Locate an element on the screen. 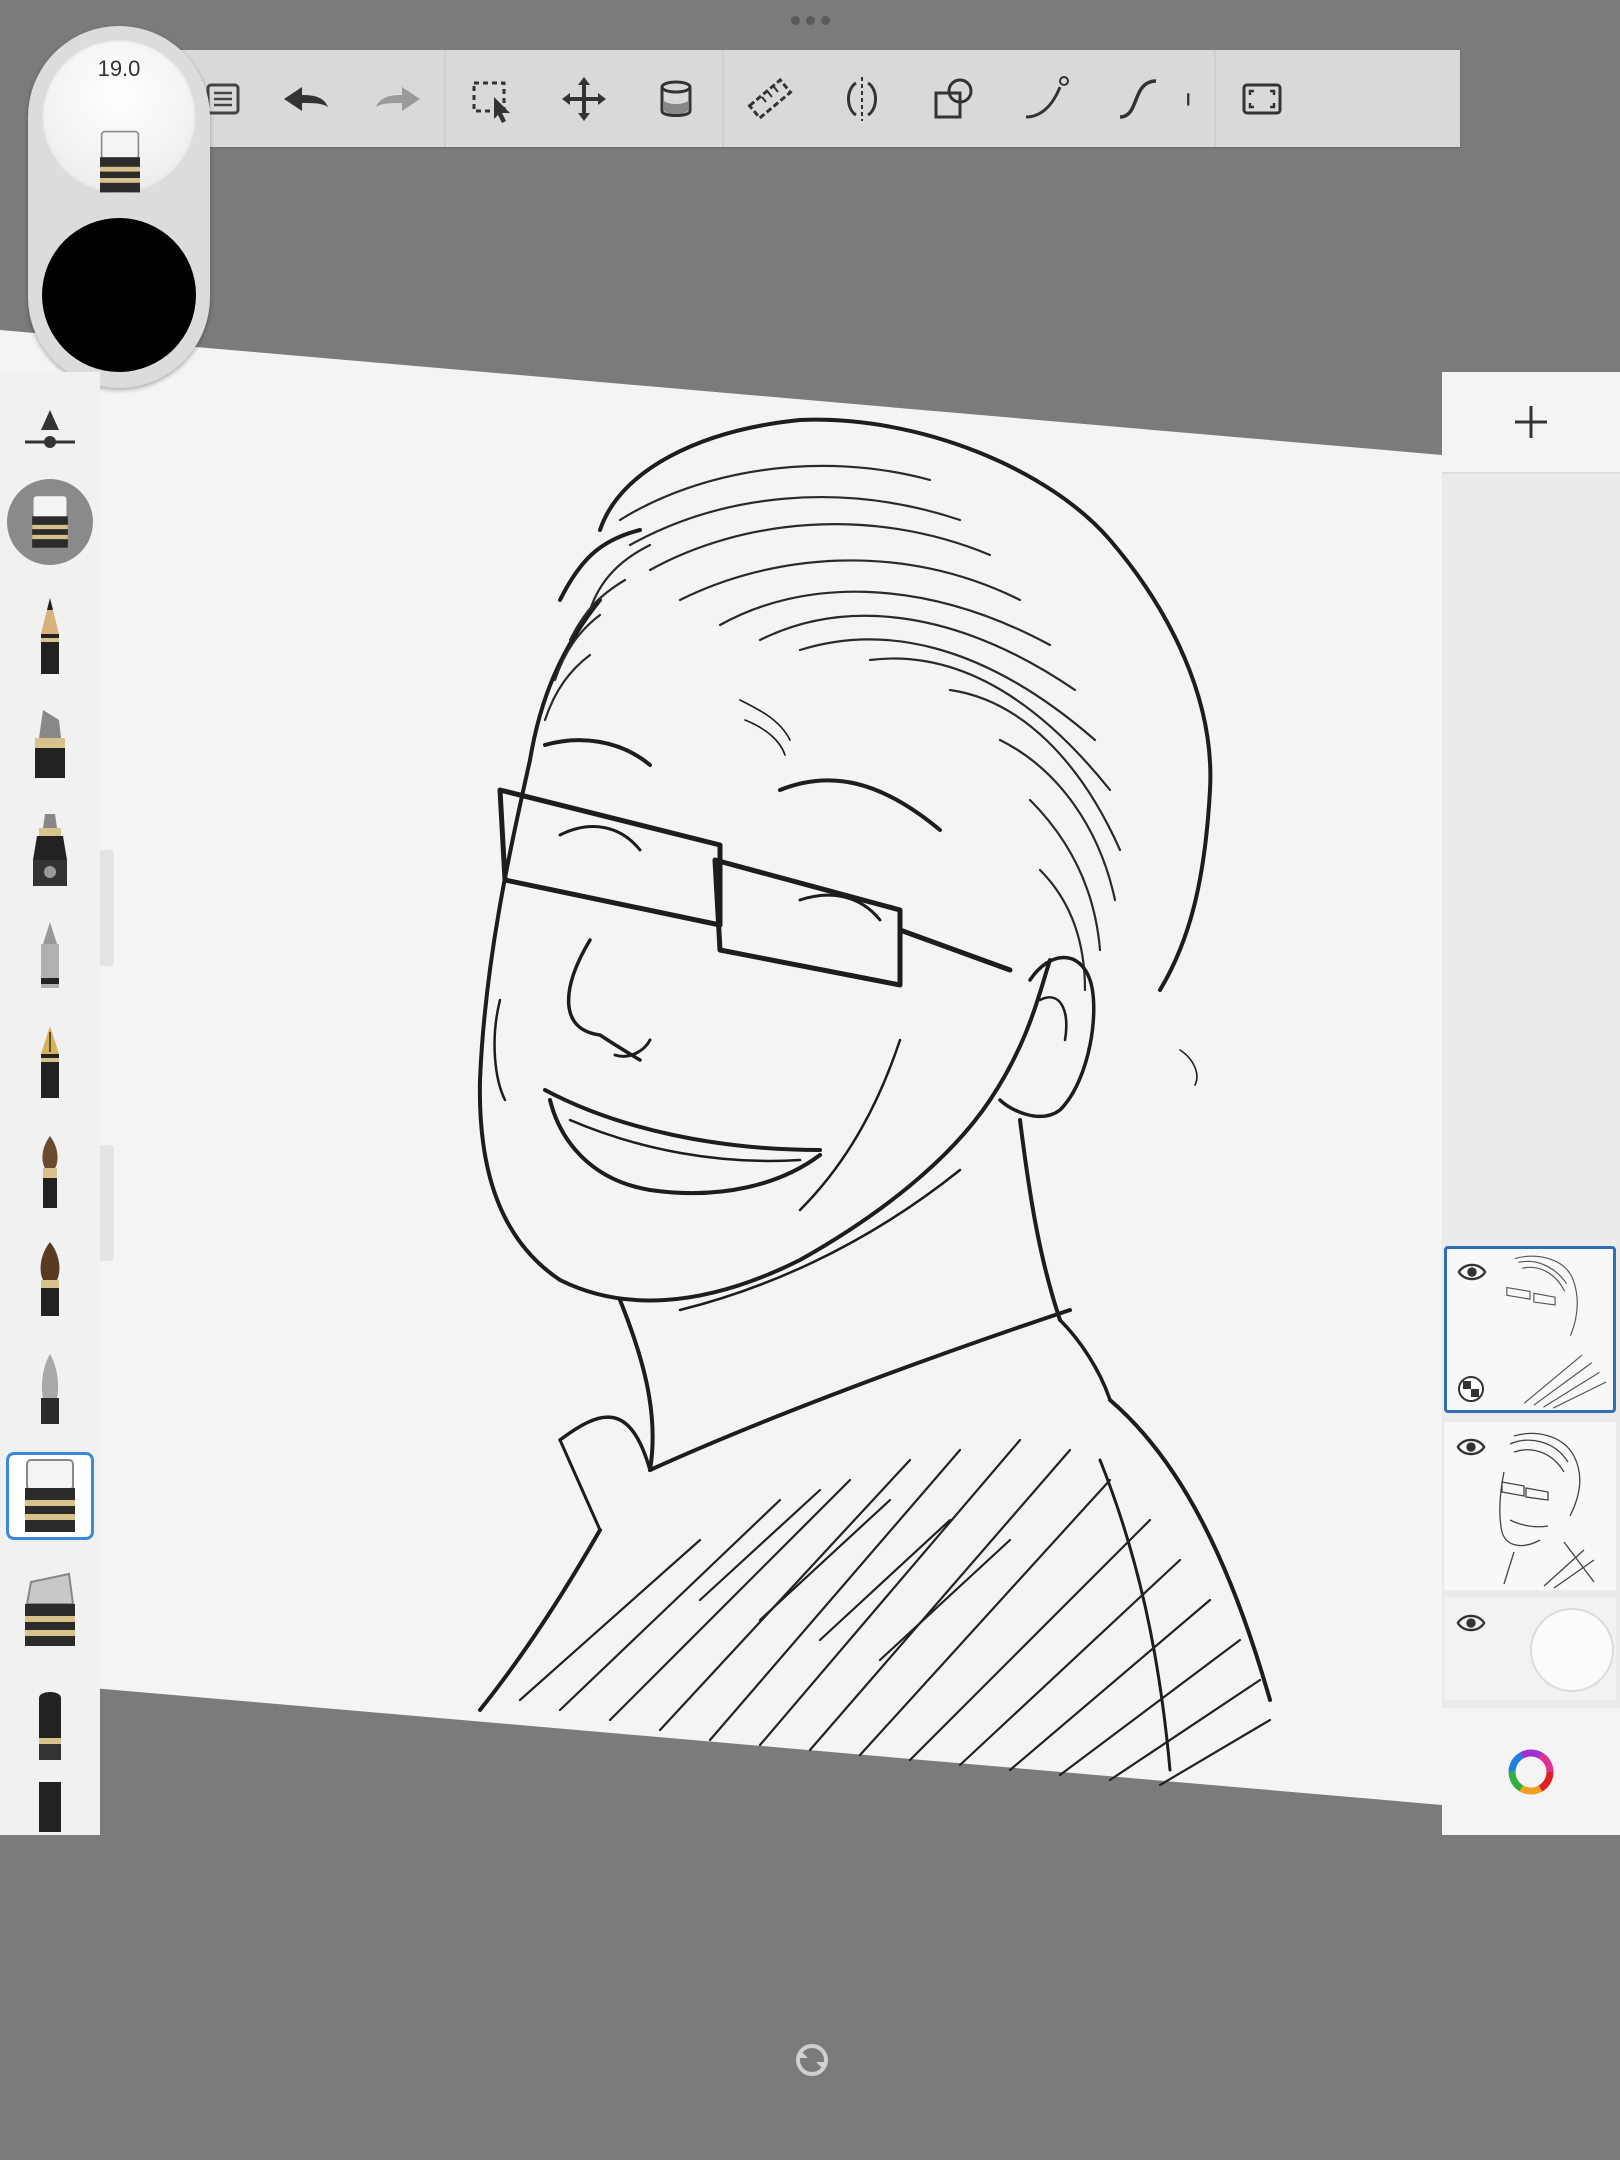 This screenshot has width=1620, height=2160. redo-icon is located at coordinates (398, 98).